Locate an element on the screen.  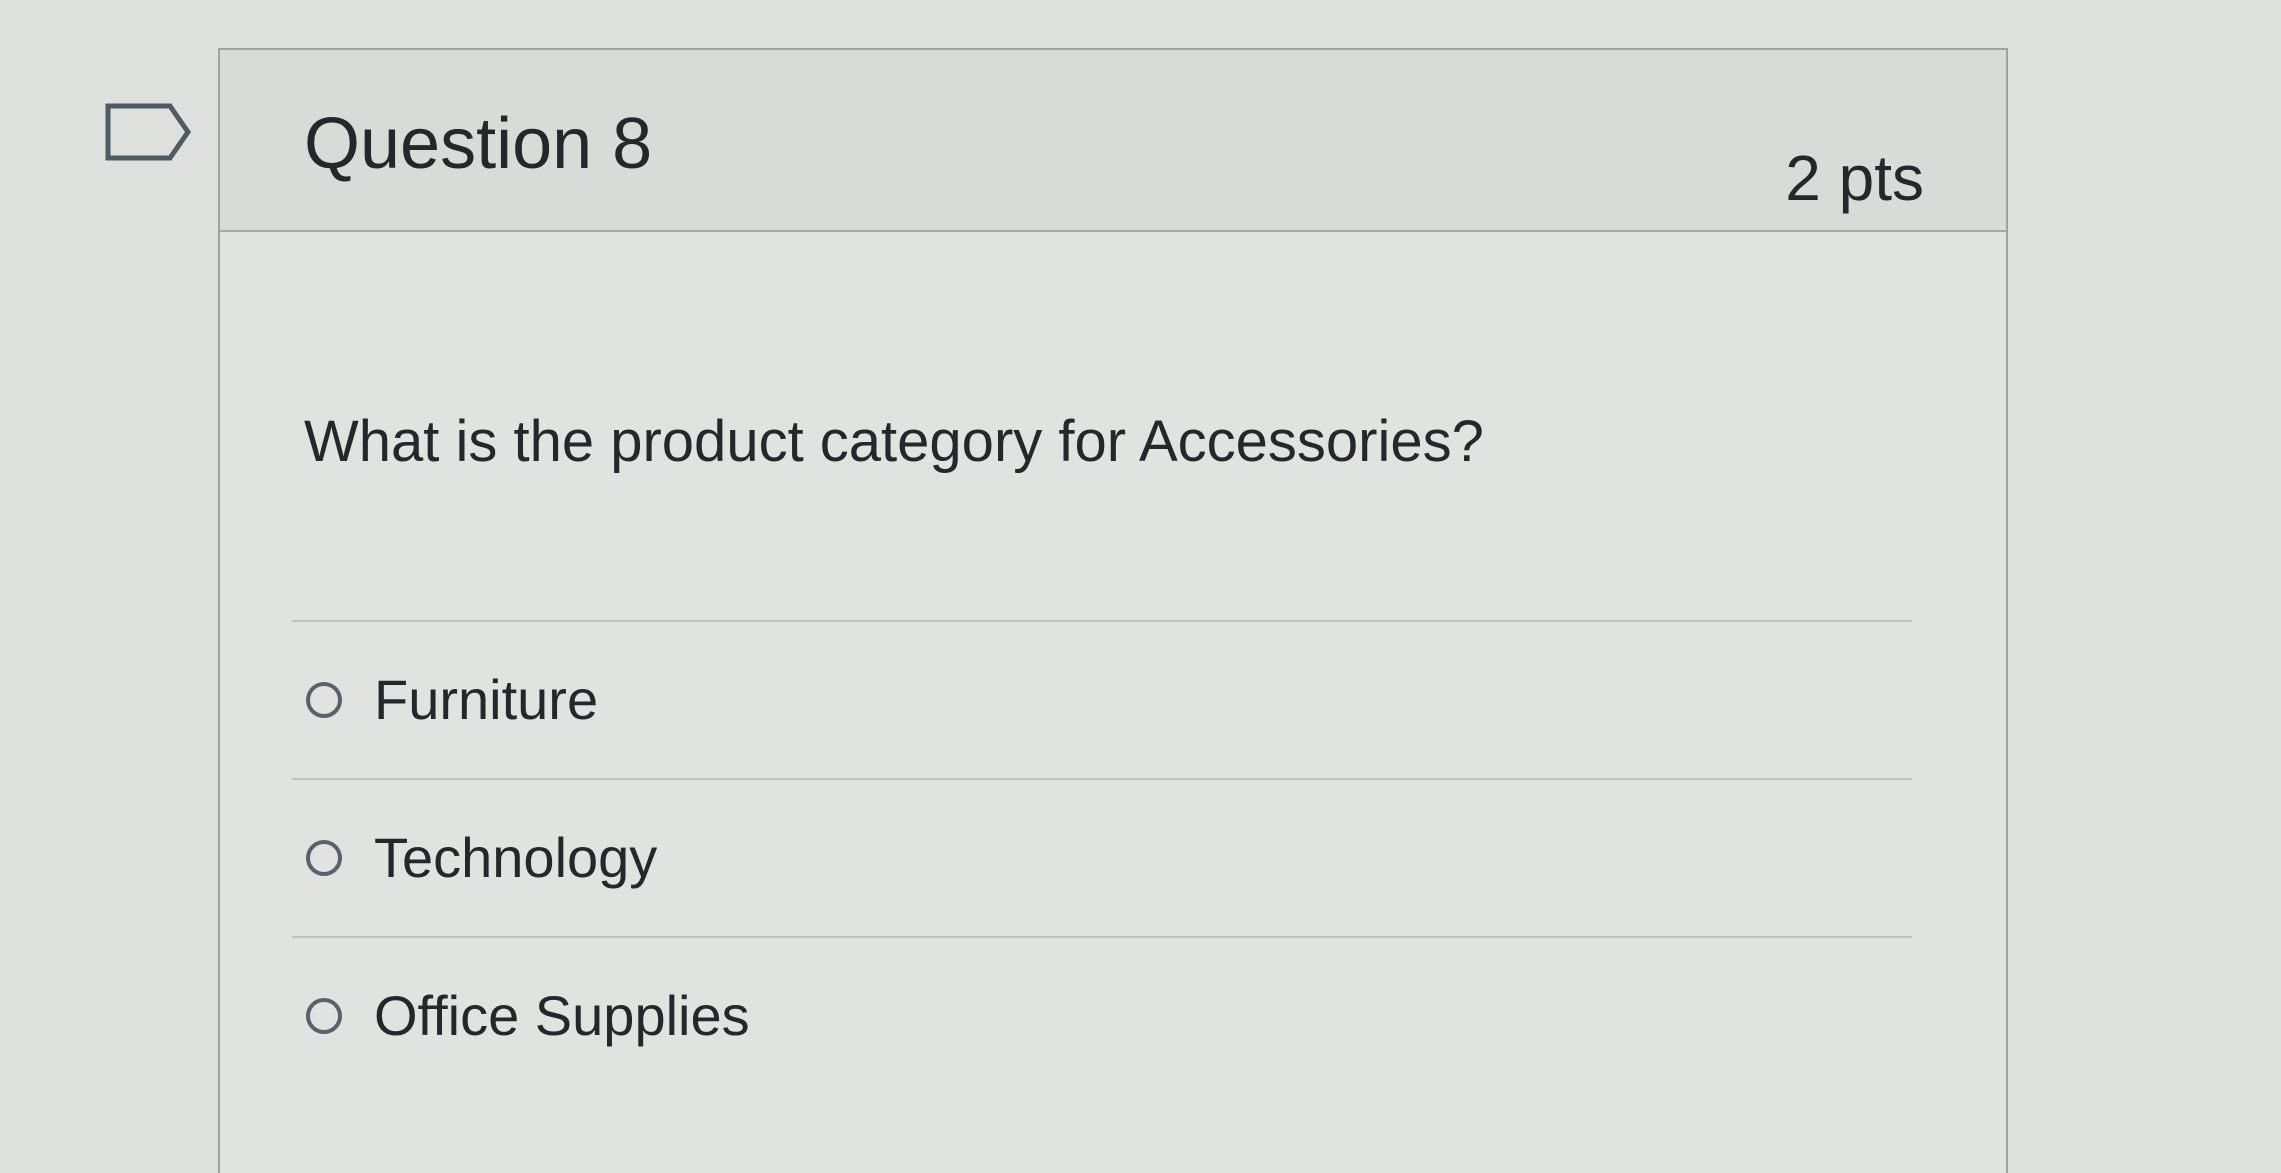
answer-option-technology: Technology is located at coordinates (1102, 857).